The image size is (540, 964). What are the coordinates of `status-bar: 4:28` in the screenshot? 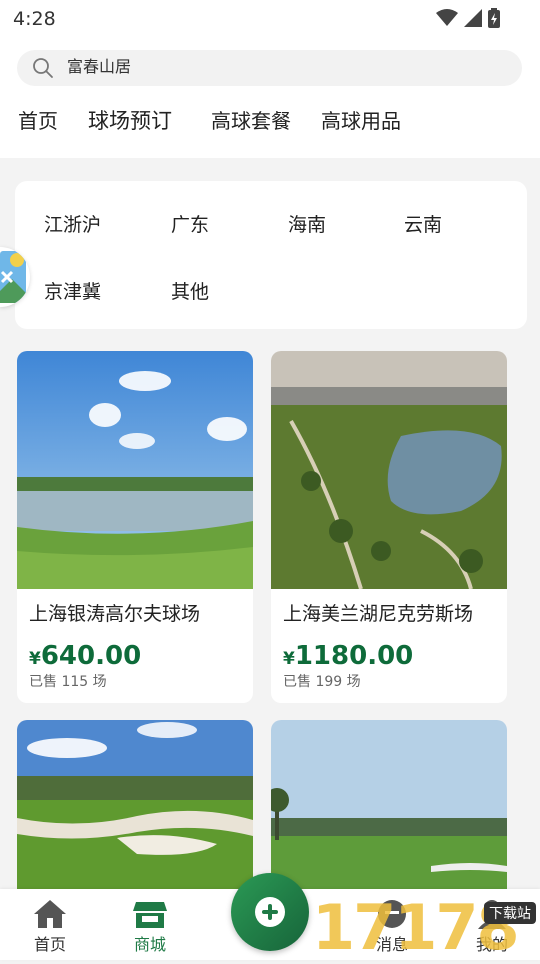 It's located at (270, 18).